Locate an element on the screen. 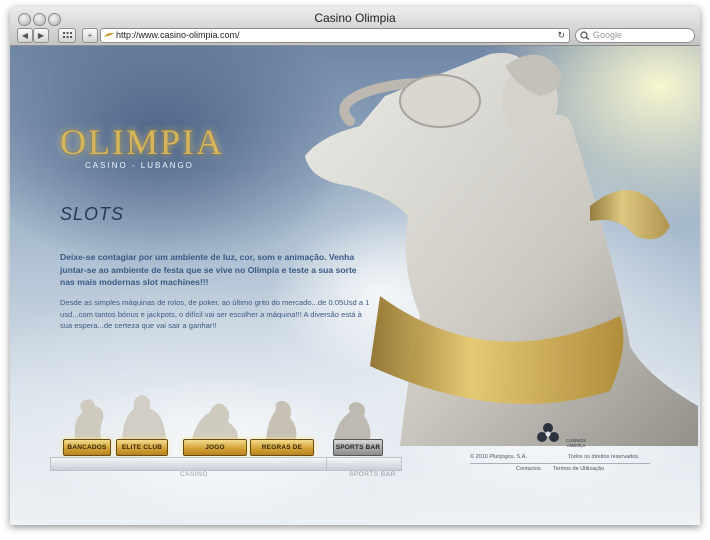 This screenshot has width=710, height=540. search-placeholder: Google is located at coordinates (608, 35).